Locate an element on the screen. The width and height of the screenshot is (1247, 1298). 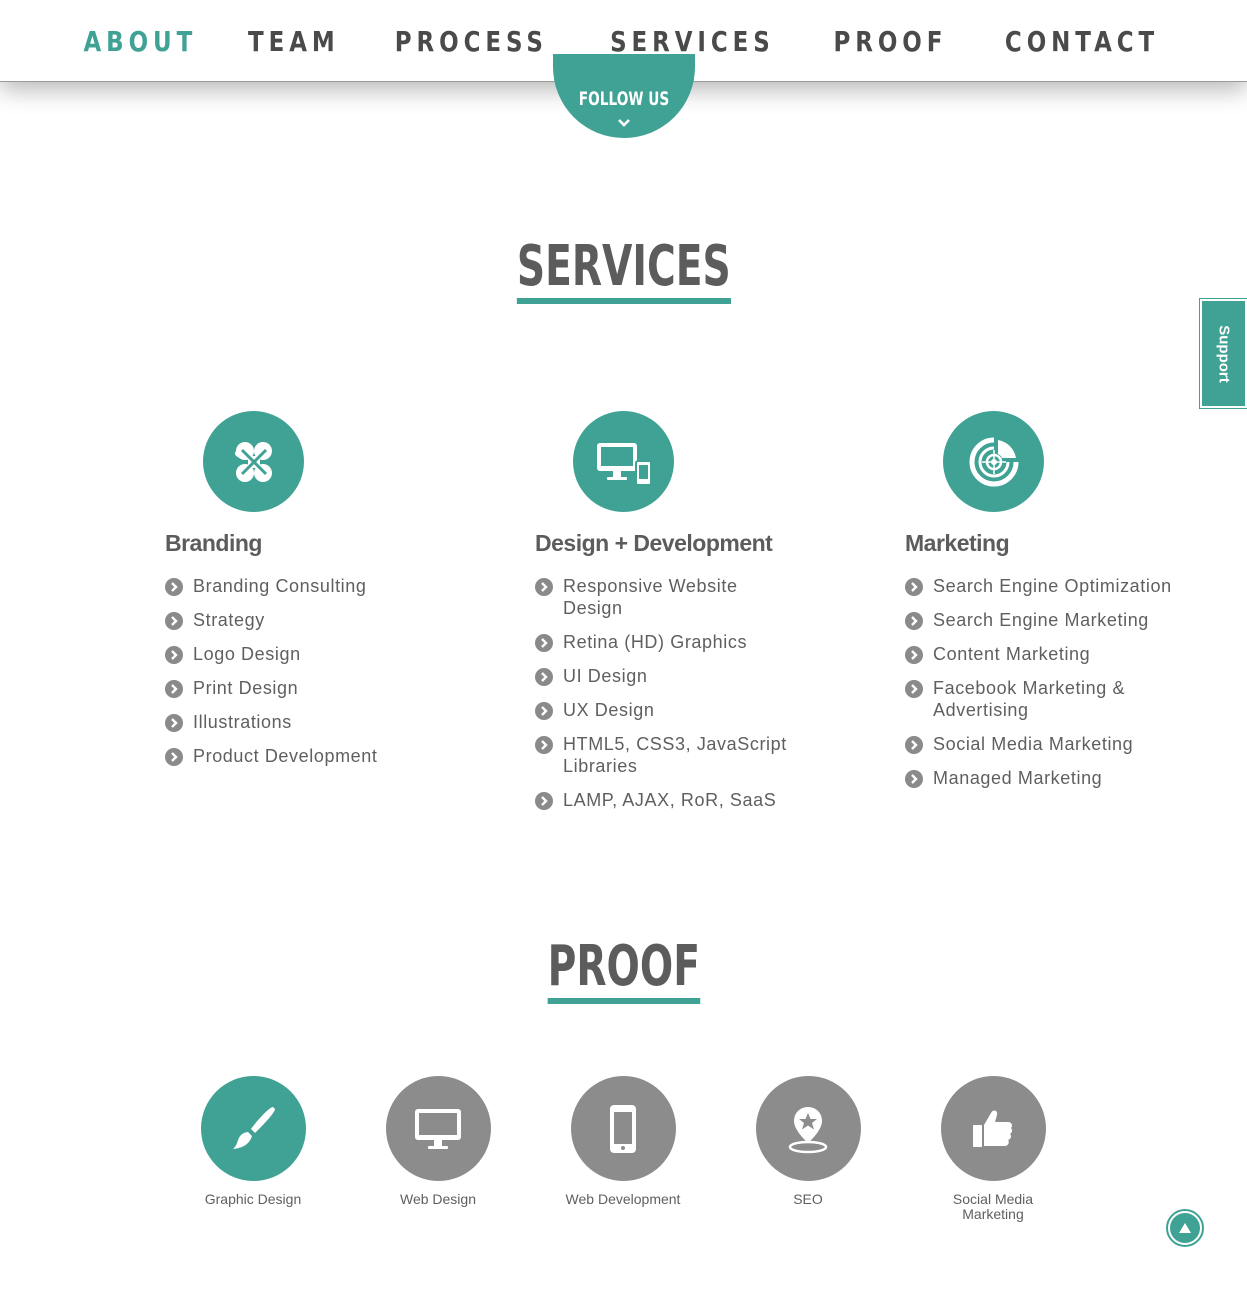
support-label: Support is located at coordinates (1223, 353).